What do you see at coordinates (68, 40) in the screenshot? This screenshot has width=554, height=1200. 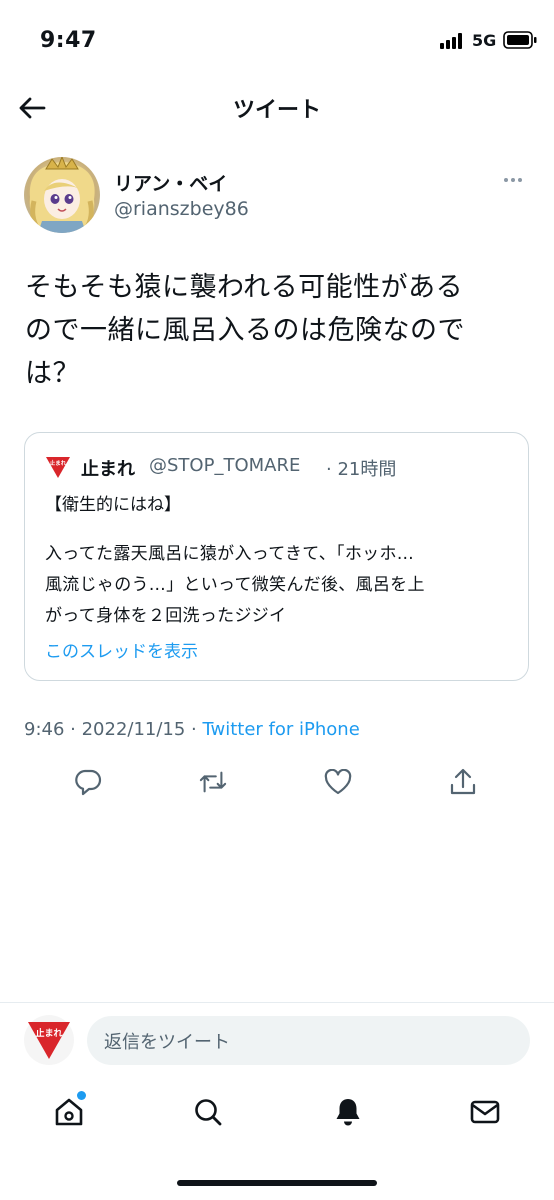 I see `status-time: 9:47` at bounding box center [68, 40].